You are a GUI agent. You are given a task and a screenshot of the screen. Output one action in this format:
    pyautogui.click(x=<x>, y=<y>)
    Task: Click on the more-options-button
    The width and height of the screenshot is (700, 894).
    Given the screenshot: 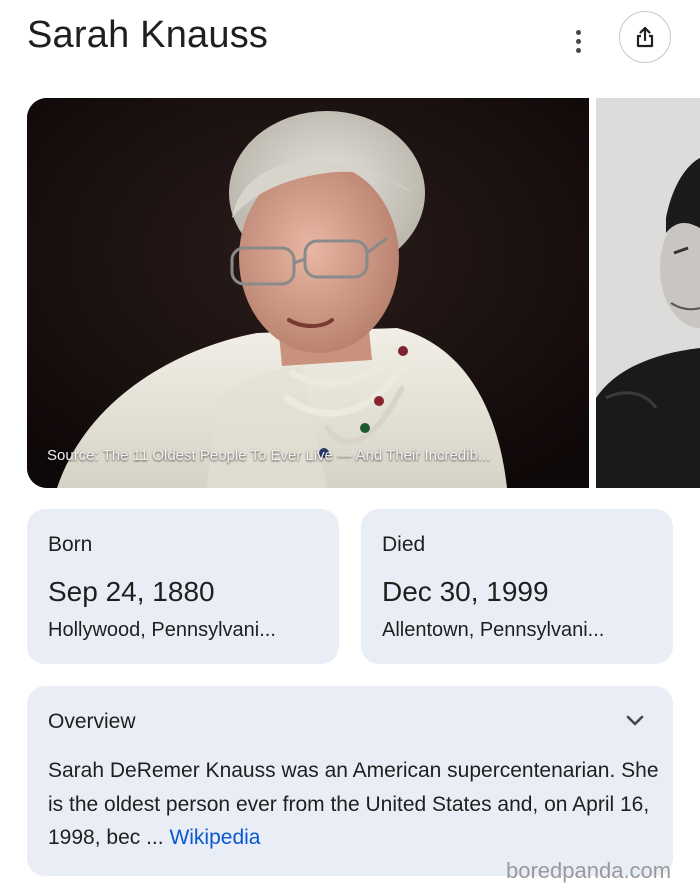 What is the action you would take?
    pyautogui.click(x=578, y=41)
    